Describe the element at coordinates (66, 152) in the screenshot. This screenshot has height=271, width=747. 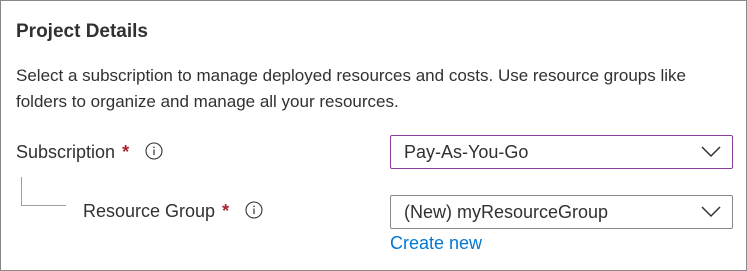
I see `subscription-label: Subscription` at that location.